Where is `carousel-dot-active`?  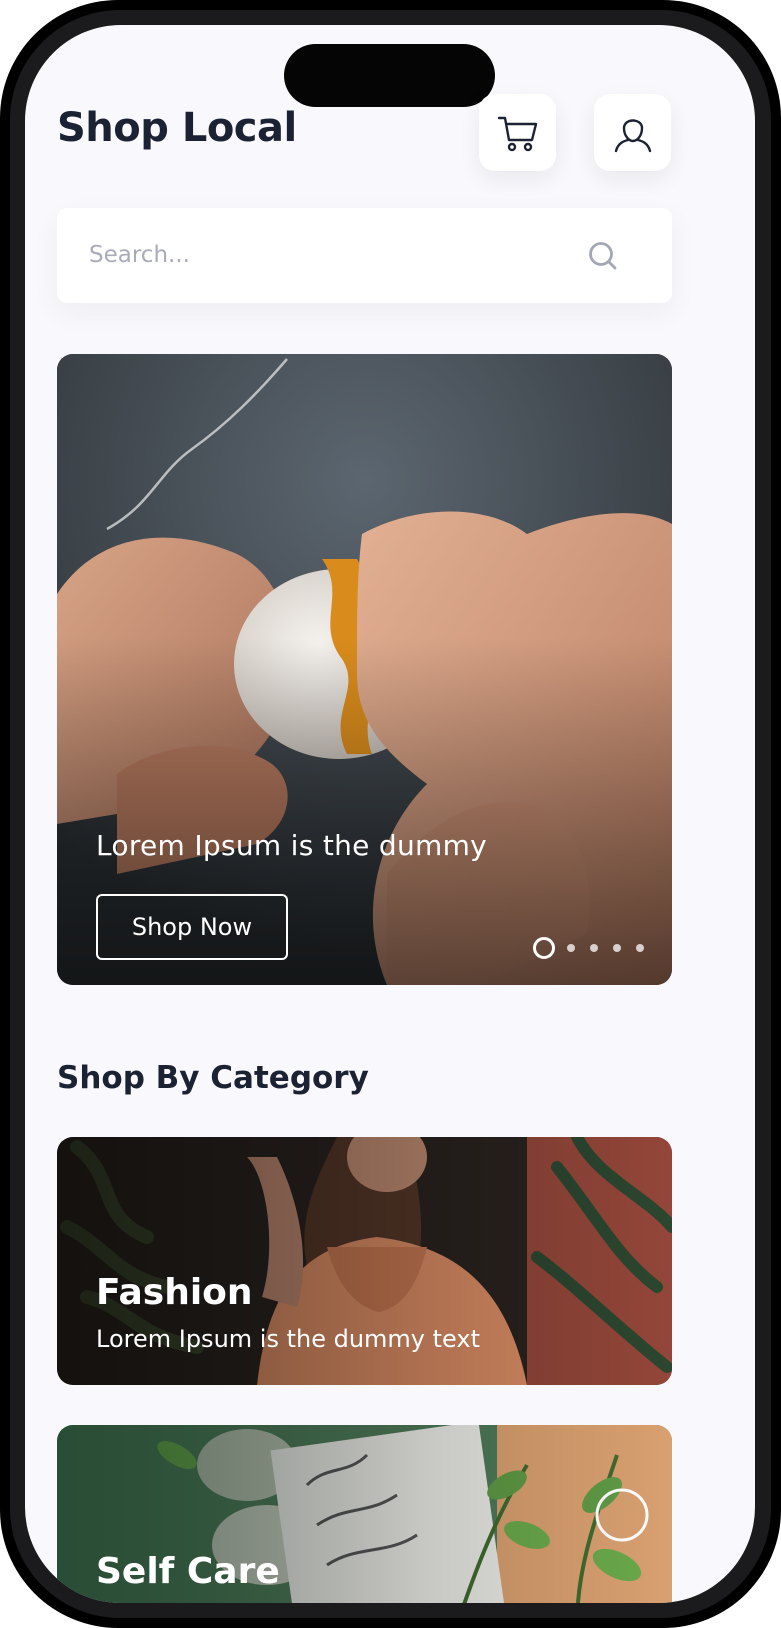
carousel-dot-active is located at coordinates (544, 948).